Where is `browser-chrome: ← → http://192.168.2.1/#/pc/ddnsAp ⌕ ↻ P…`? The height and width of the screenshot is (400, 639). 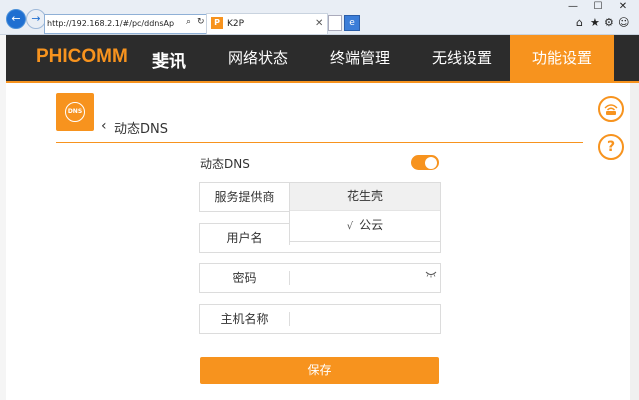 browser-chrome: ← → http://192.168.2.1/#/pc/ddnsAp ⌕ ↻ P… is located at coordinates (319, 17).